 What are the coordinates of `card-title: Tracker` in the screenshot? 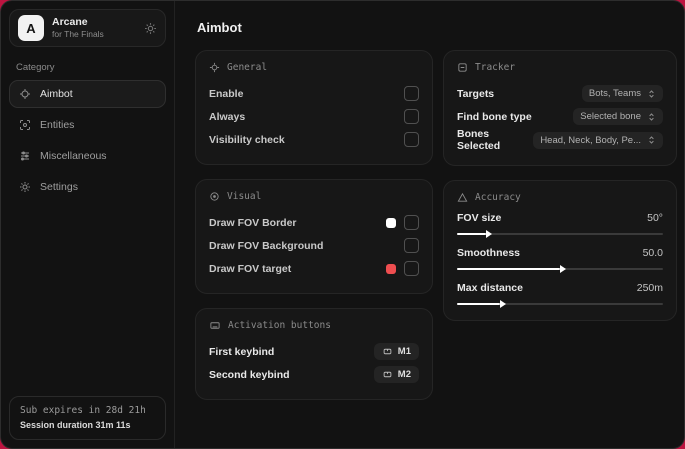 It's located at (495, 67).